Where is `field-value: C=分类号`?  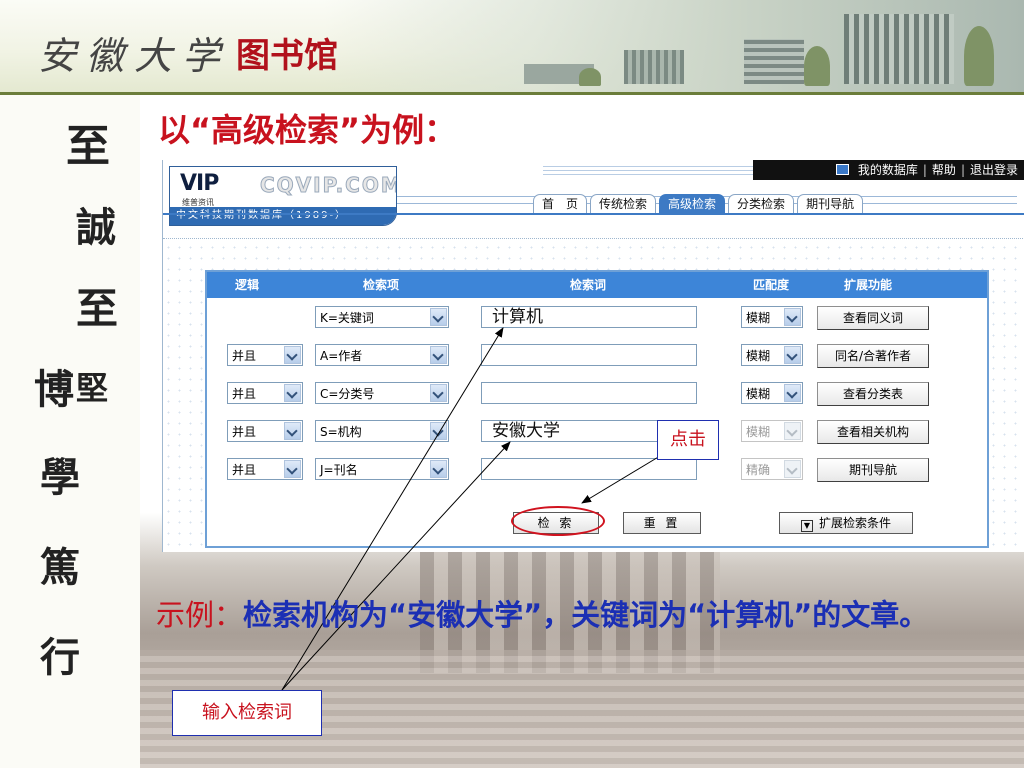
field-value: C=分类号 is located at coordinates (347, 394).